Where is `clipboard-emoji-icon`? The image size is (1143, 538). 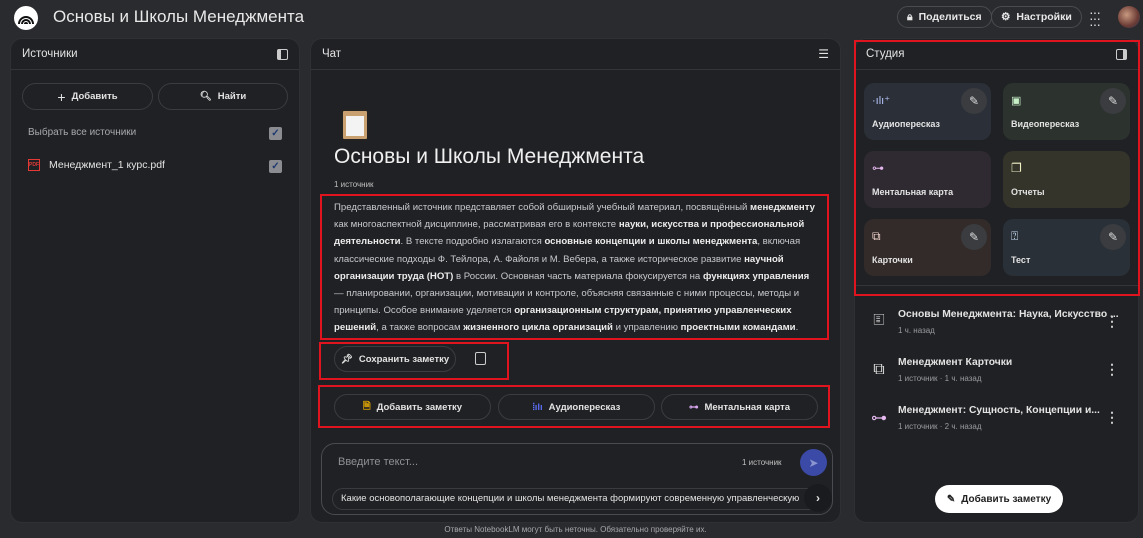
clipboard-emoji-icon is located at coordinates (355, 125).